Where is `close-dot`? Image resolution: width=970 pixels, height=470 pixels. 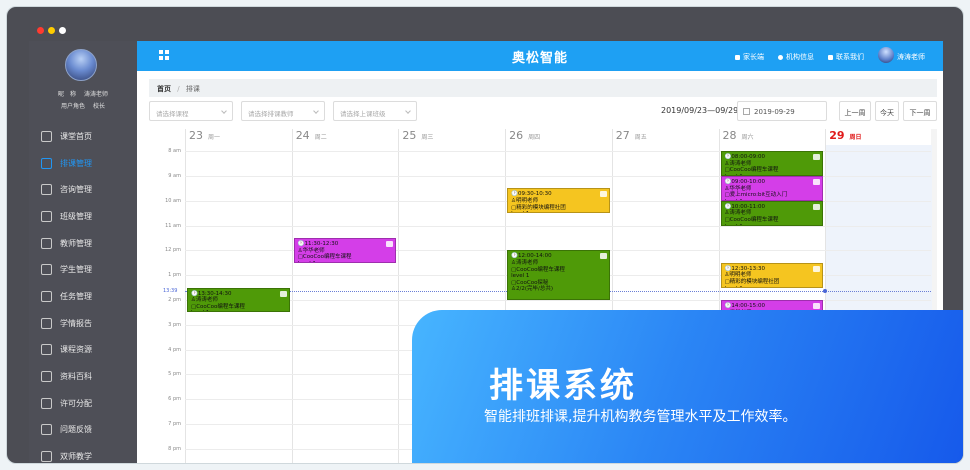 close-dot is located at coordinates (40, 30).